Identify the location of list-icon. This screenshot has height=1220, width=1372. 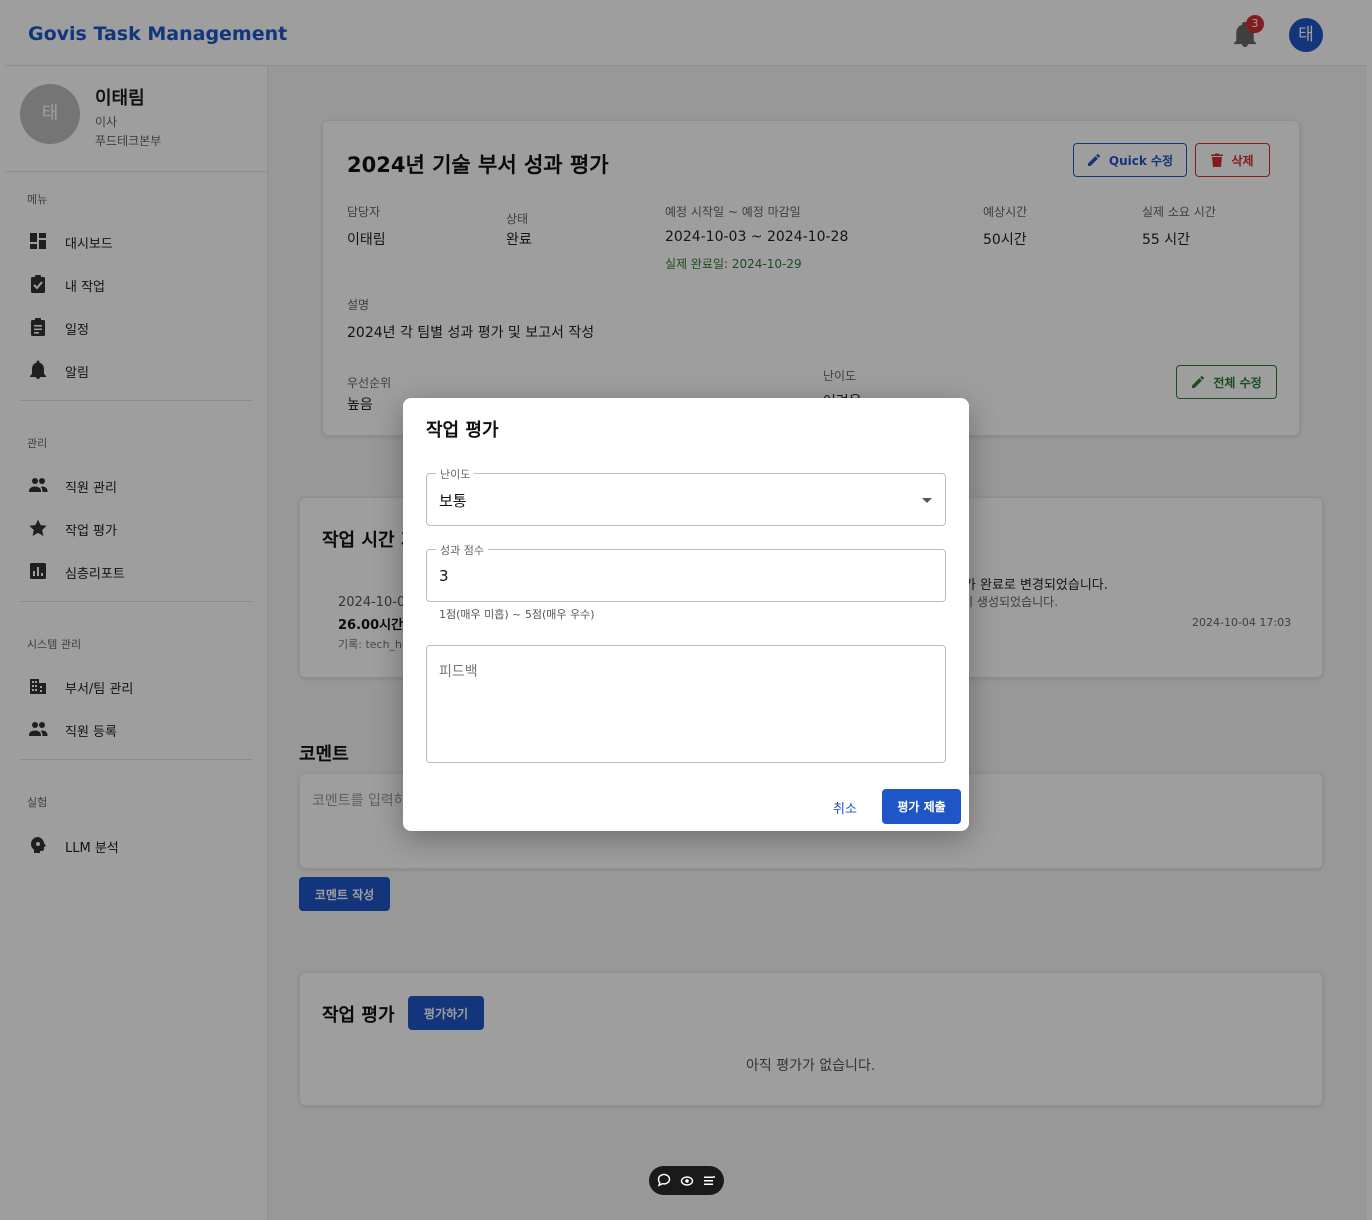
(709, 1181).